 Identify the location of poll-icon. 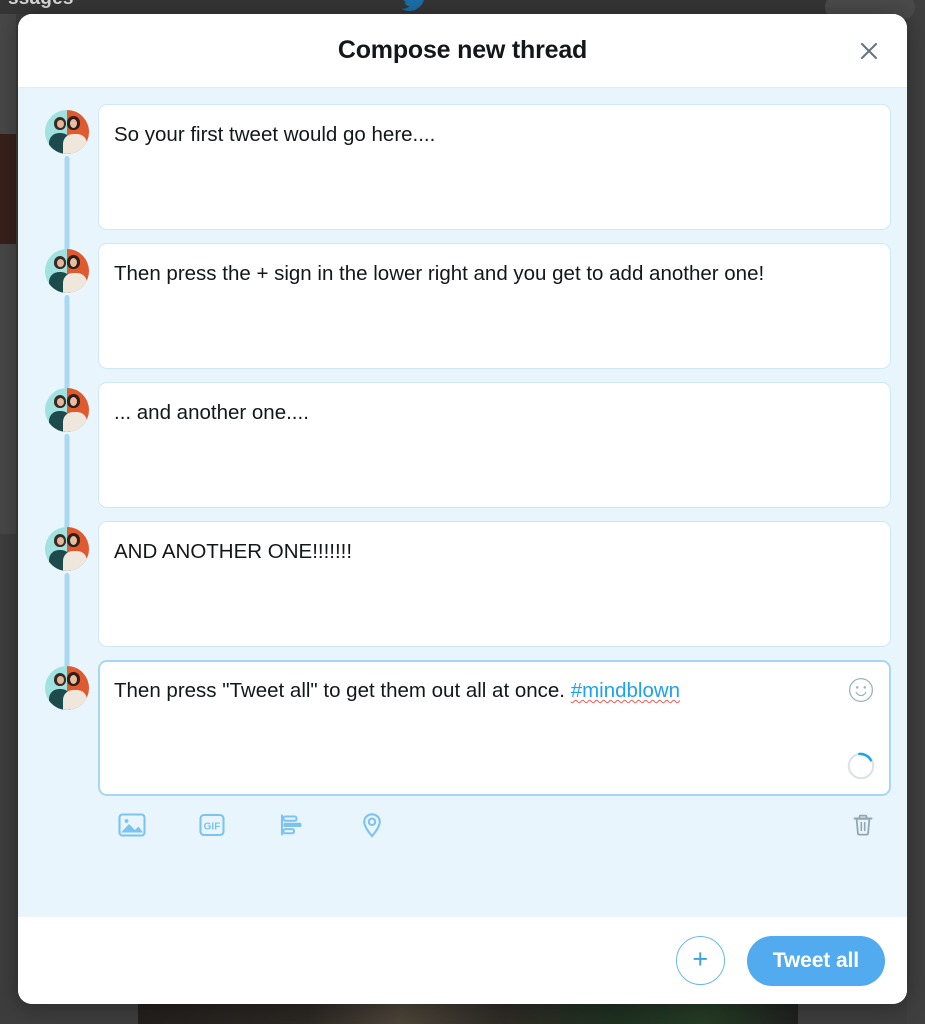
(292, 826).